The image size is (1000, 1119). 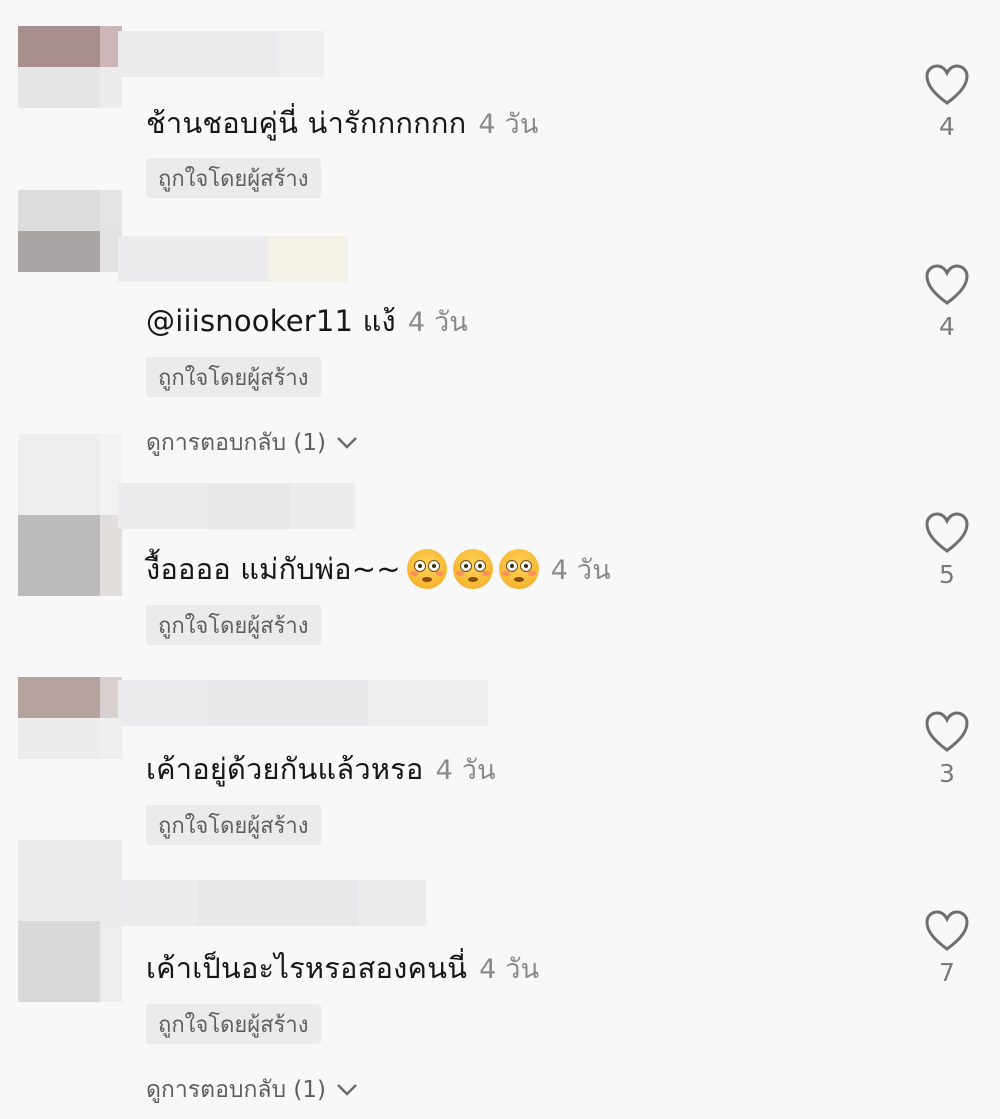 I want to click on like-count: 3, so click(x=947, y=773).